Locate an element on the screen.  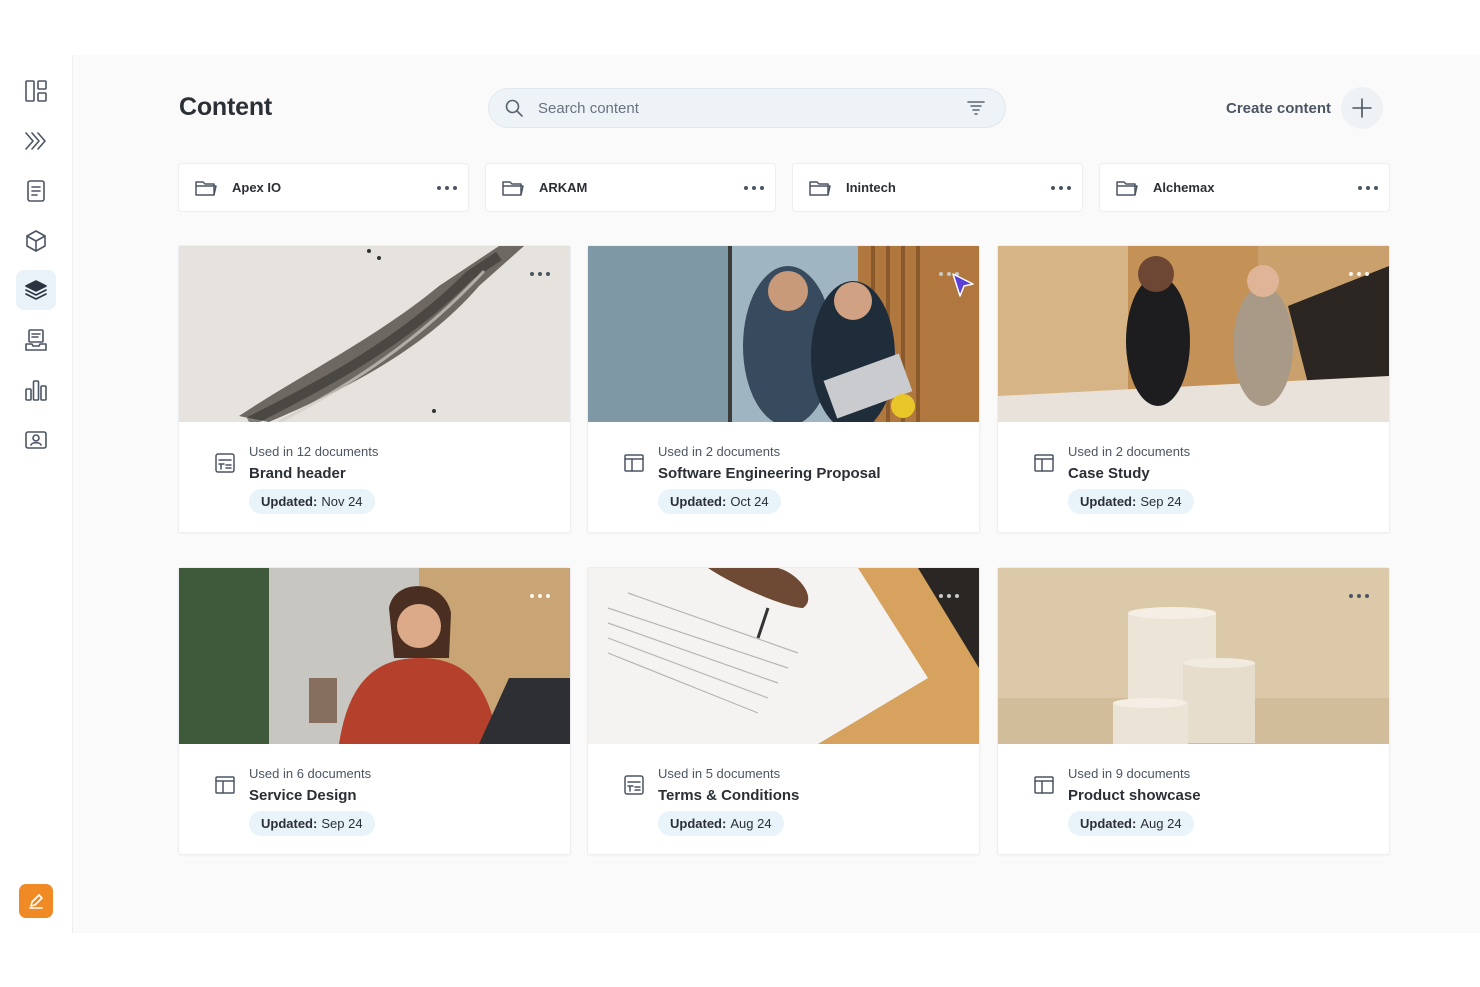
sidebar-item-dashboard is located at coordinates (36, 91).